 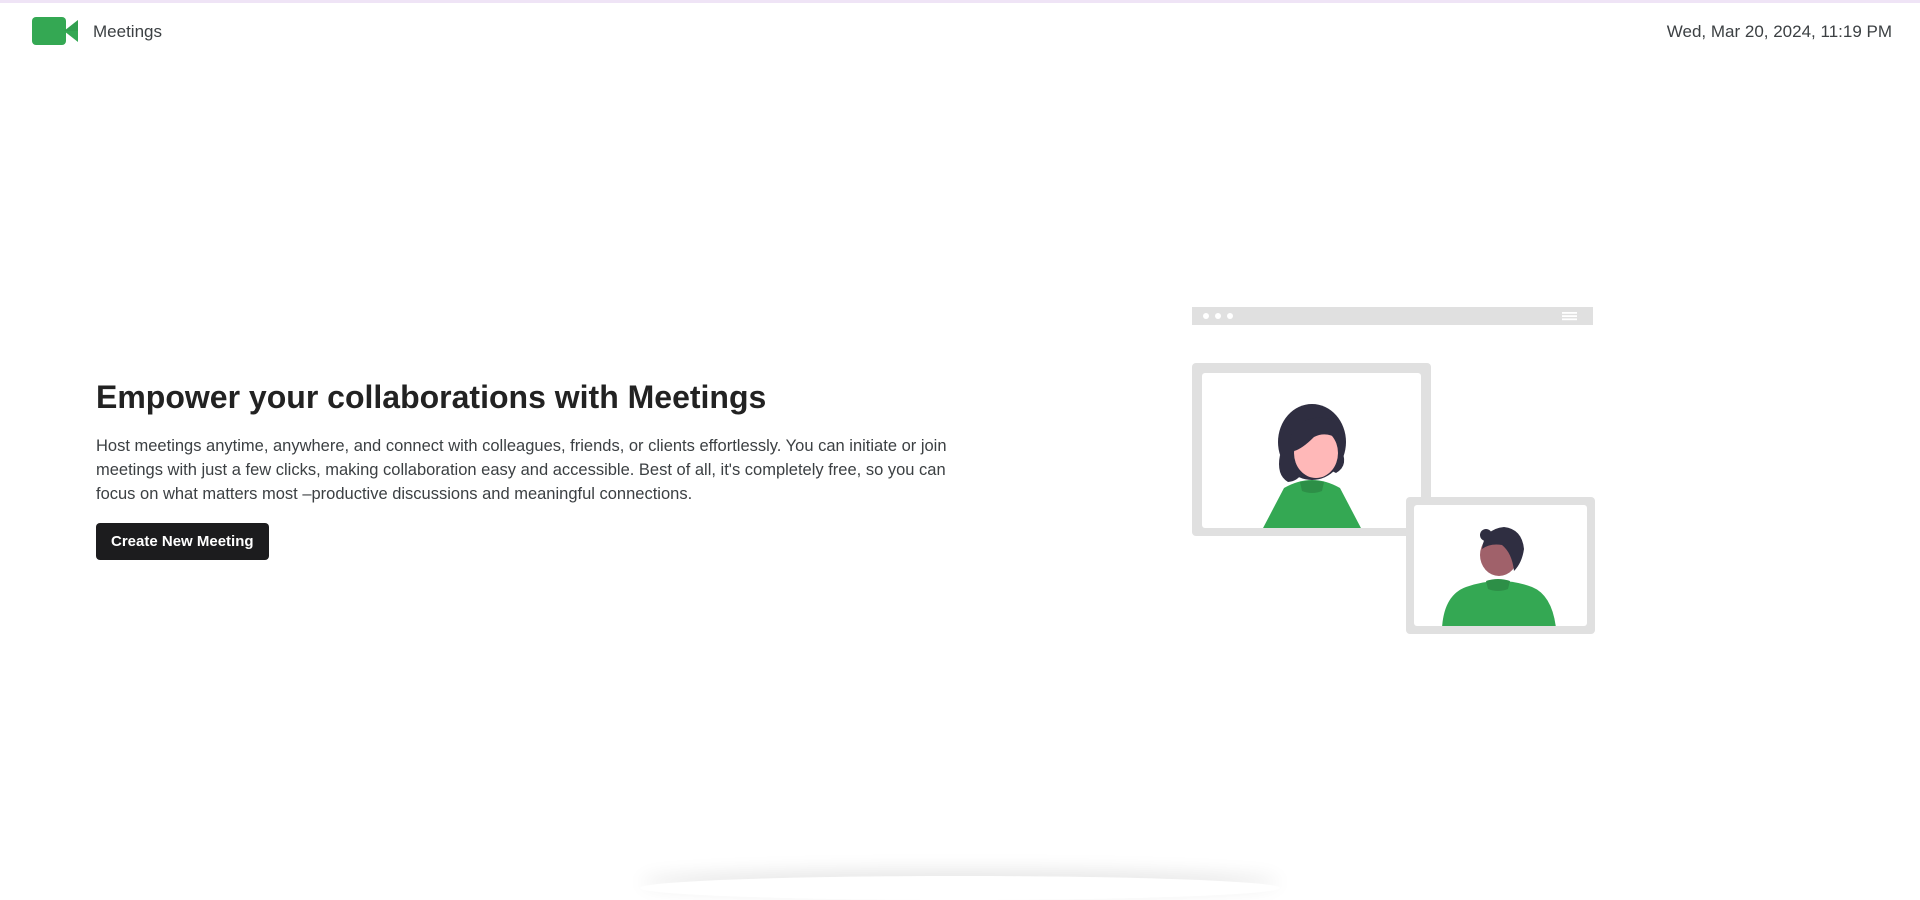 I want to click on create-new-meeting-button: Create New Meeting, so click(x=182, y=541).